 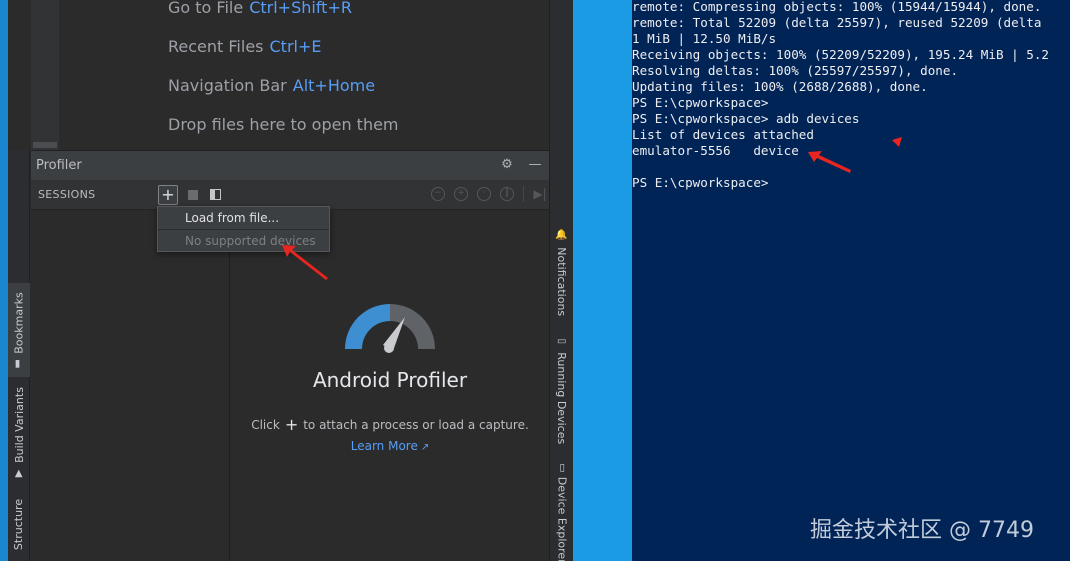 I want to click on external-link-icon: ↗, so click(x=425, y=447).